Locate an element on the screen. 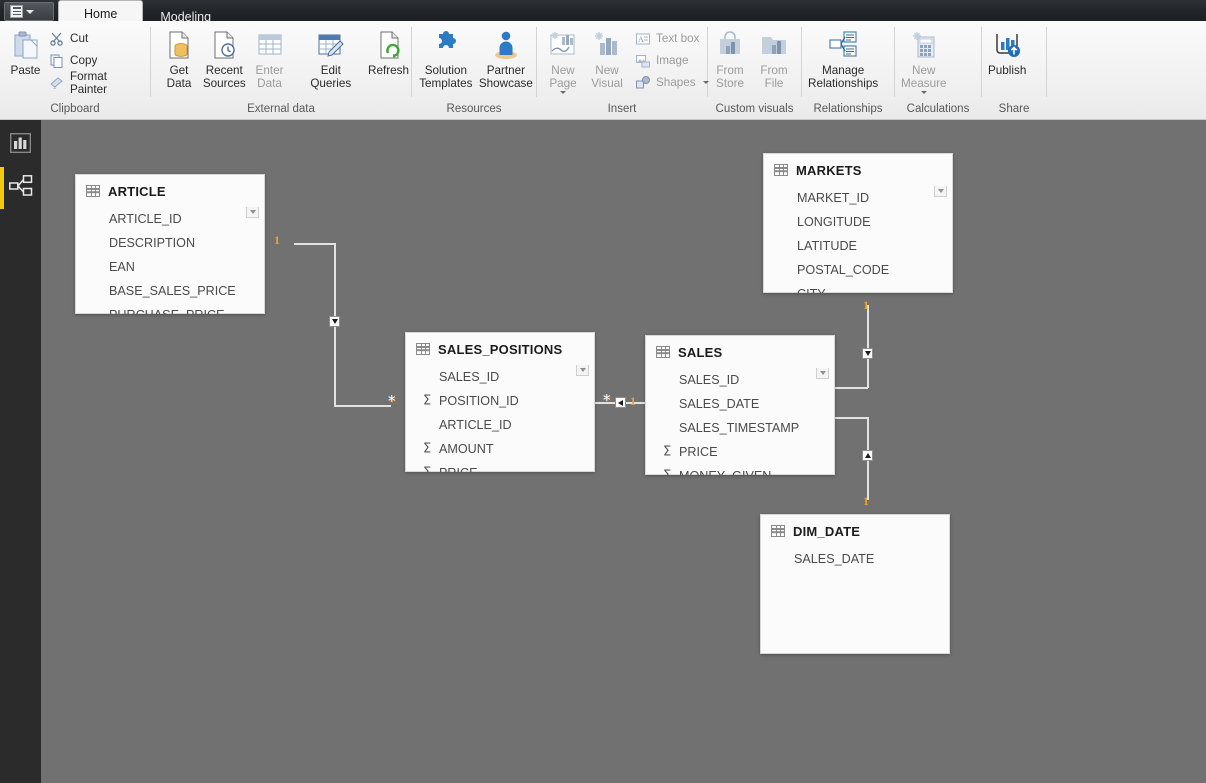 This screenshot has width=1206, height=783. table-row: LONGITUDE is located at coordinates (858, 222).